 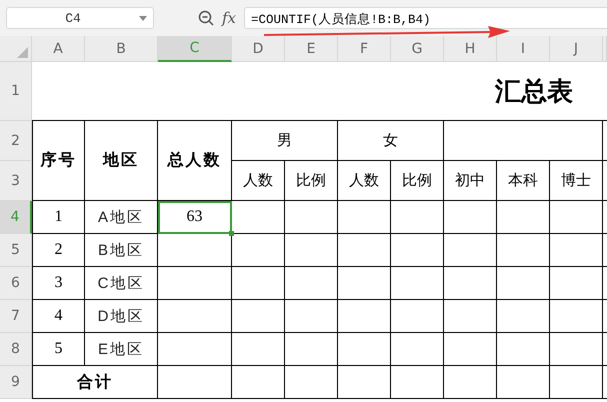 What do you see at coordinates (121, 283) in the screenshot?
I see `table-cell: C地区` at bounding box center [121, 283].